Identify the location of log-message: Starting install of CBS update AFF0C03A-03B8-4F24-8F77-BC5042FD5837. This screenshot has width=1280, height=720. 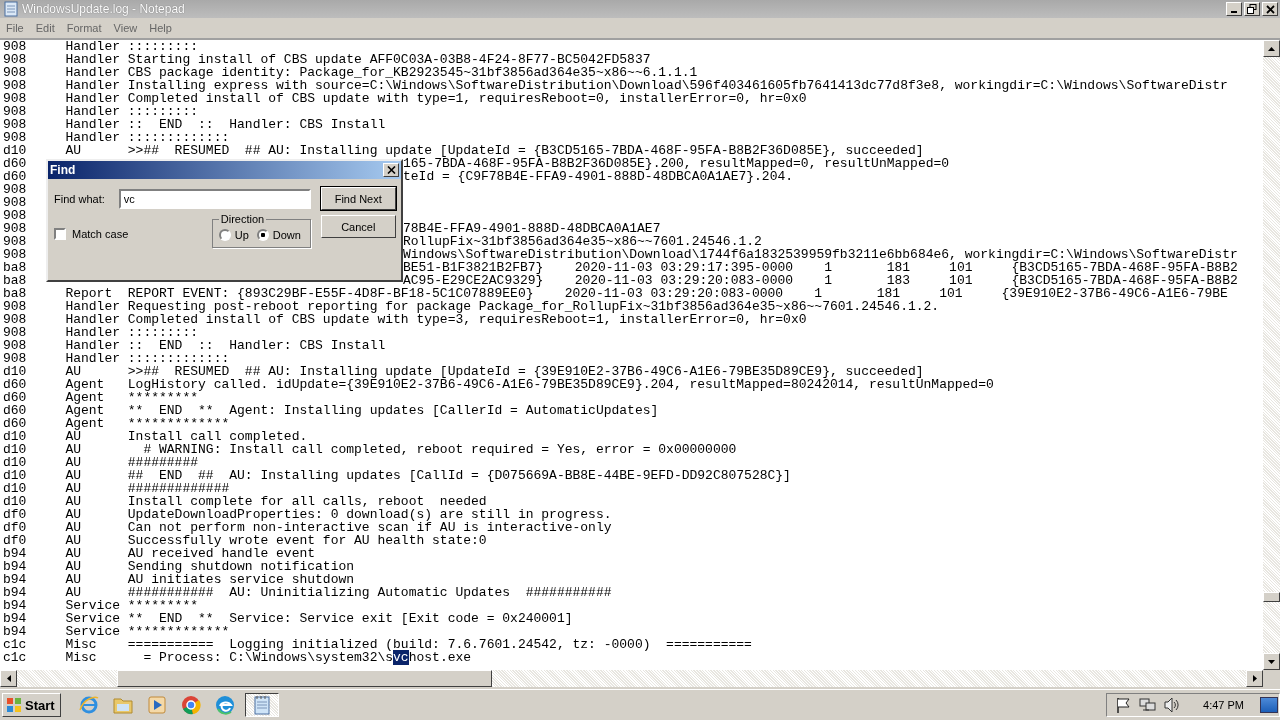
(389, 59).